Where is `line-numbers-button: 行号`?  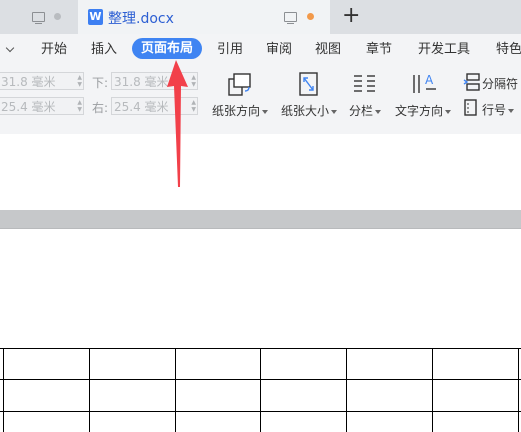 line-numbers-button: 行号 is located at coordinates (498, 109).